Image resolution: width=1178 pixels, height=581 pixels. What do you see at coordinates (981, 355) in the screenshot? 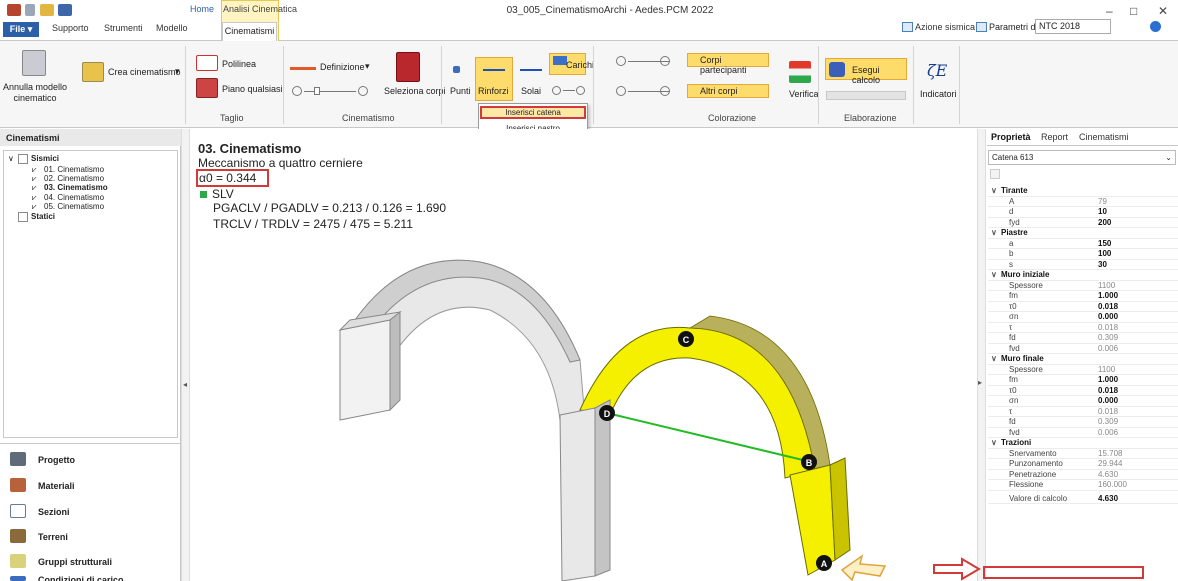
I see `right-panel-collapser` at bounding box center [981, 355].